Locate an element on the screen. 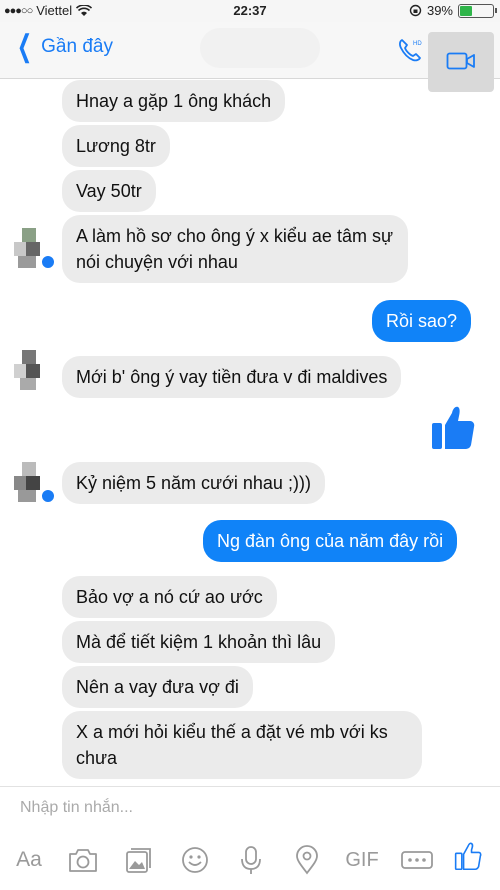 This screenshot has width=500, height=890. composer: Nhập tin nhắn... Aa GIF is located at coordinates (250, 838).